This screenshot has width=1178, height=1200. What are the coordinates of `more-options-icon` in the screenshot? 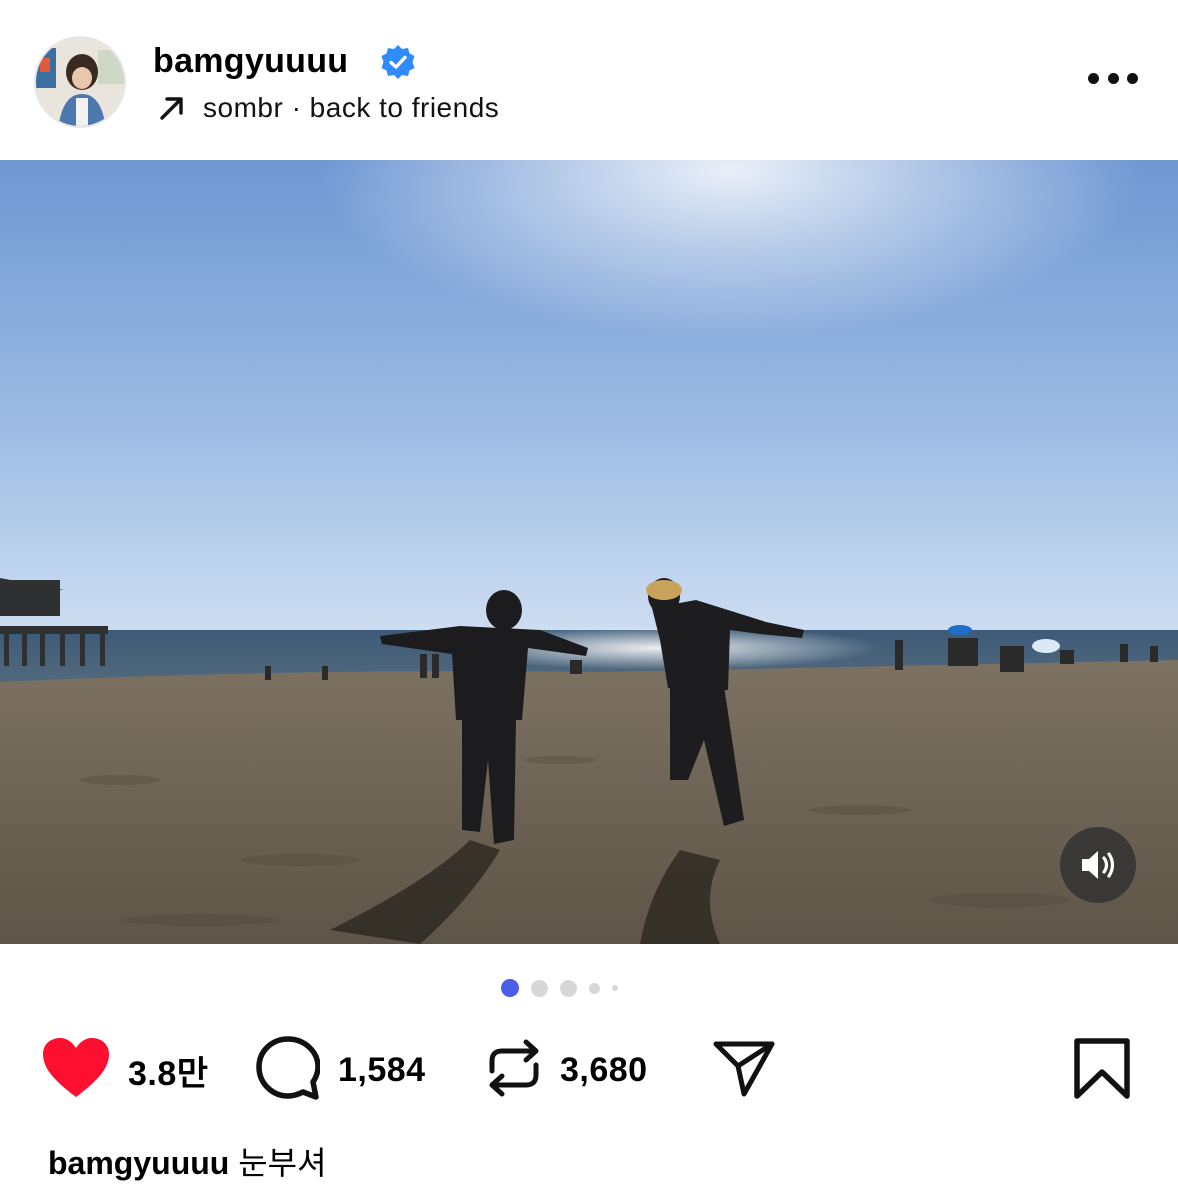 It's located at (1113, 78).